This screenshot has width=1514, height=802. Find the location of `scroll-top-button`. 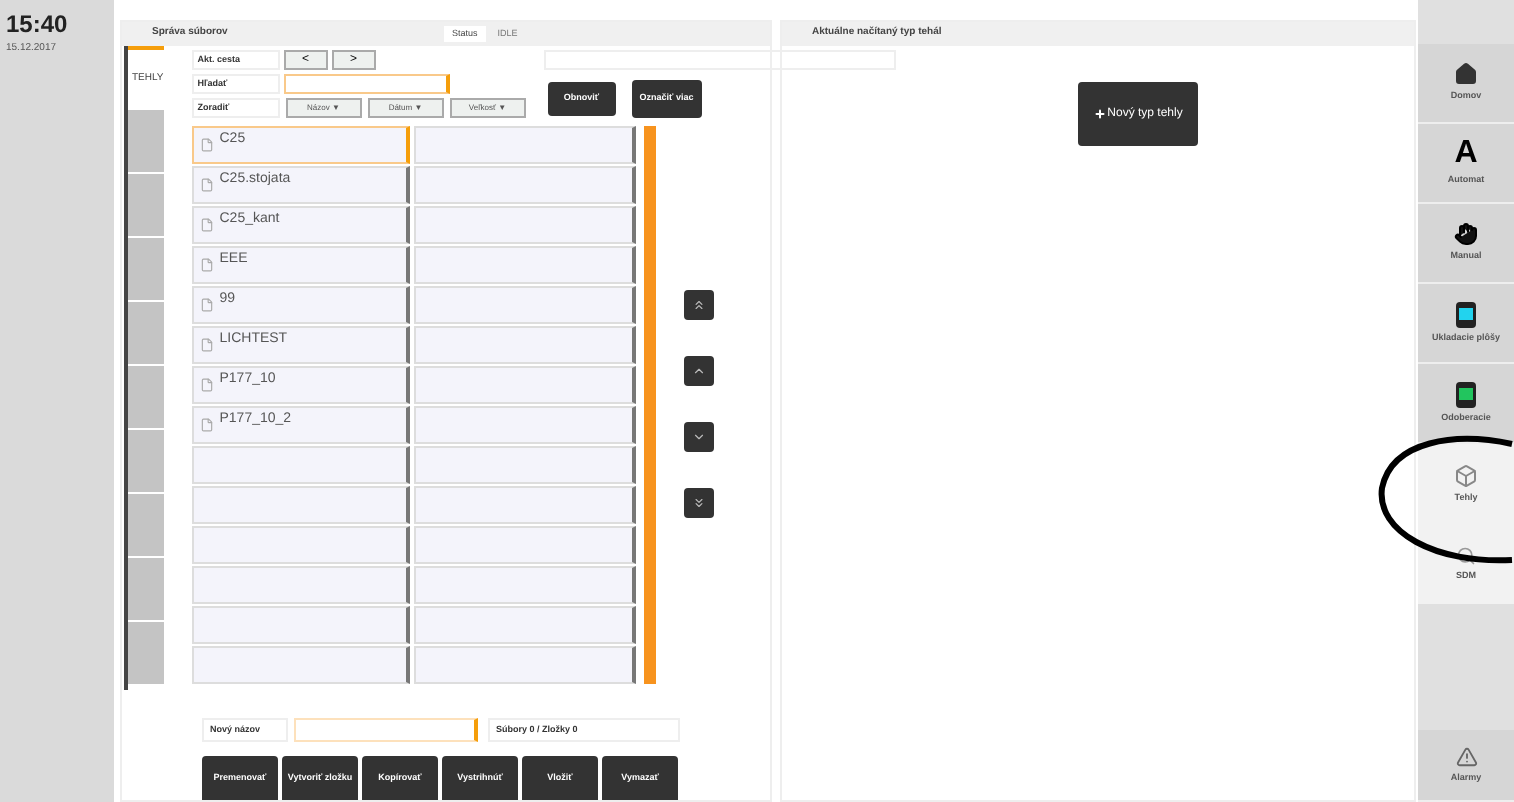

scroll-top-button is located at coordinates (698, 305).